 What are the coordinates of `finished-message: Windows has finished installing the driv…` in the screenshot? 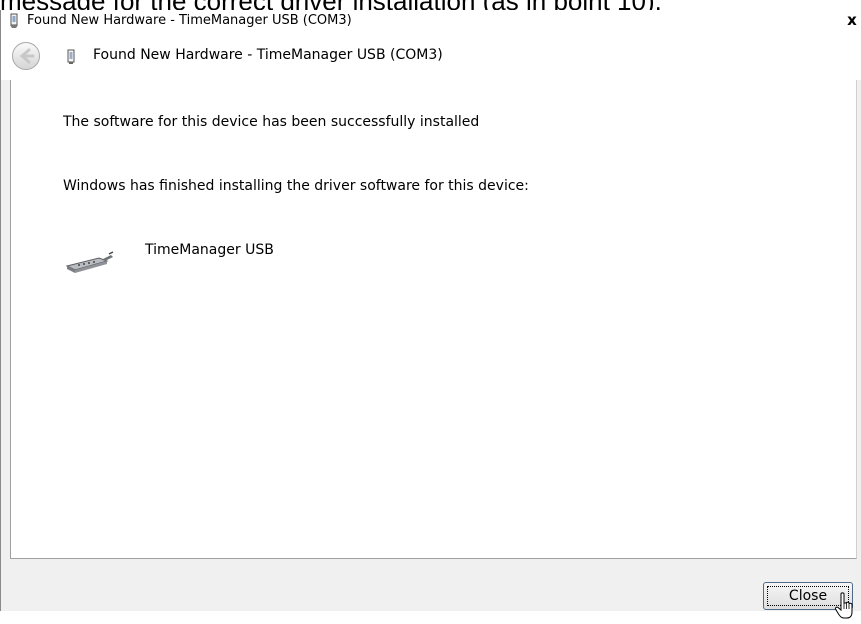 It's located at (296, 186).